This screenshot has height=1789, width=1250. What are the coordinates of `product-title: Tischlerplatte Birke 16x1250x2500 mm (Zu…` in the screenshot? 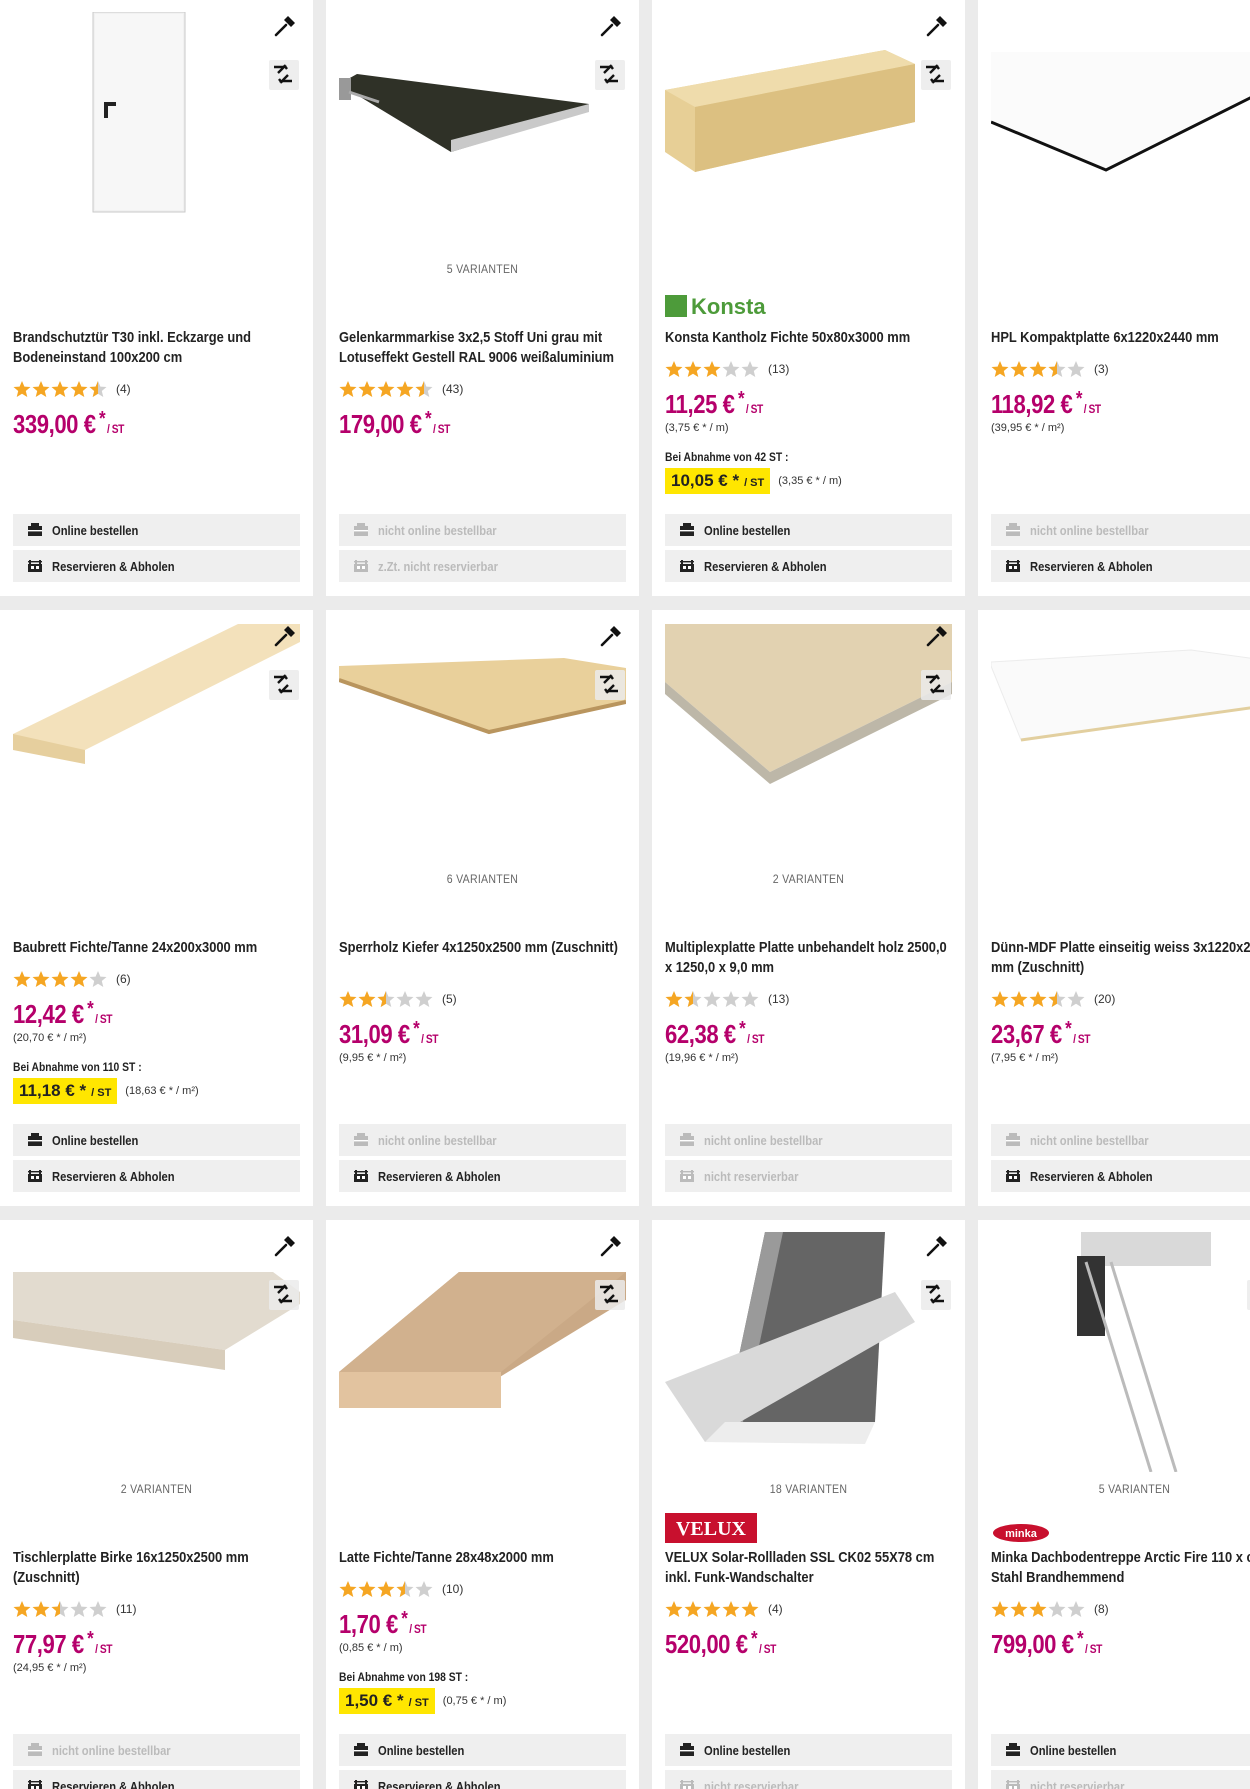 It's located at (157, 1568).